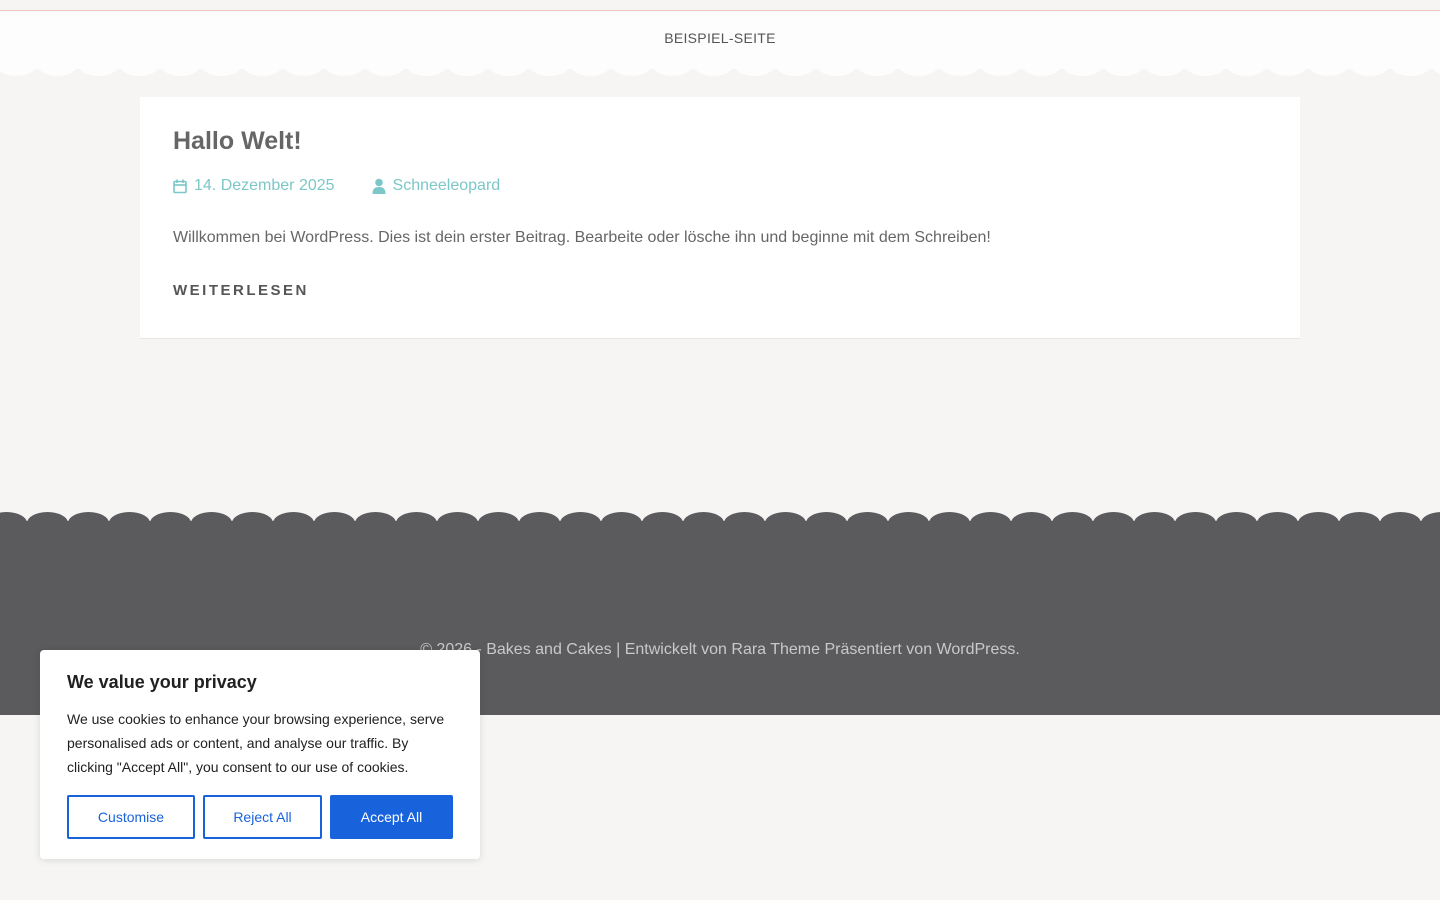 This screenshot has width=1440, height=900. What do you see at coordinates (720, 69) in the screenshot?
I see `header-scallop-edge` at bounding box center [720, 69].